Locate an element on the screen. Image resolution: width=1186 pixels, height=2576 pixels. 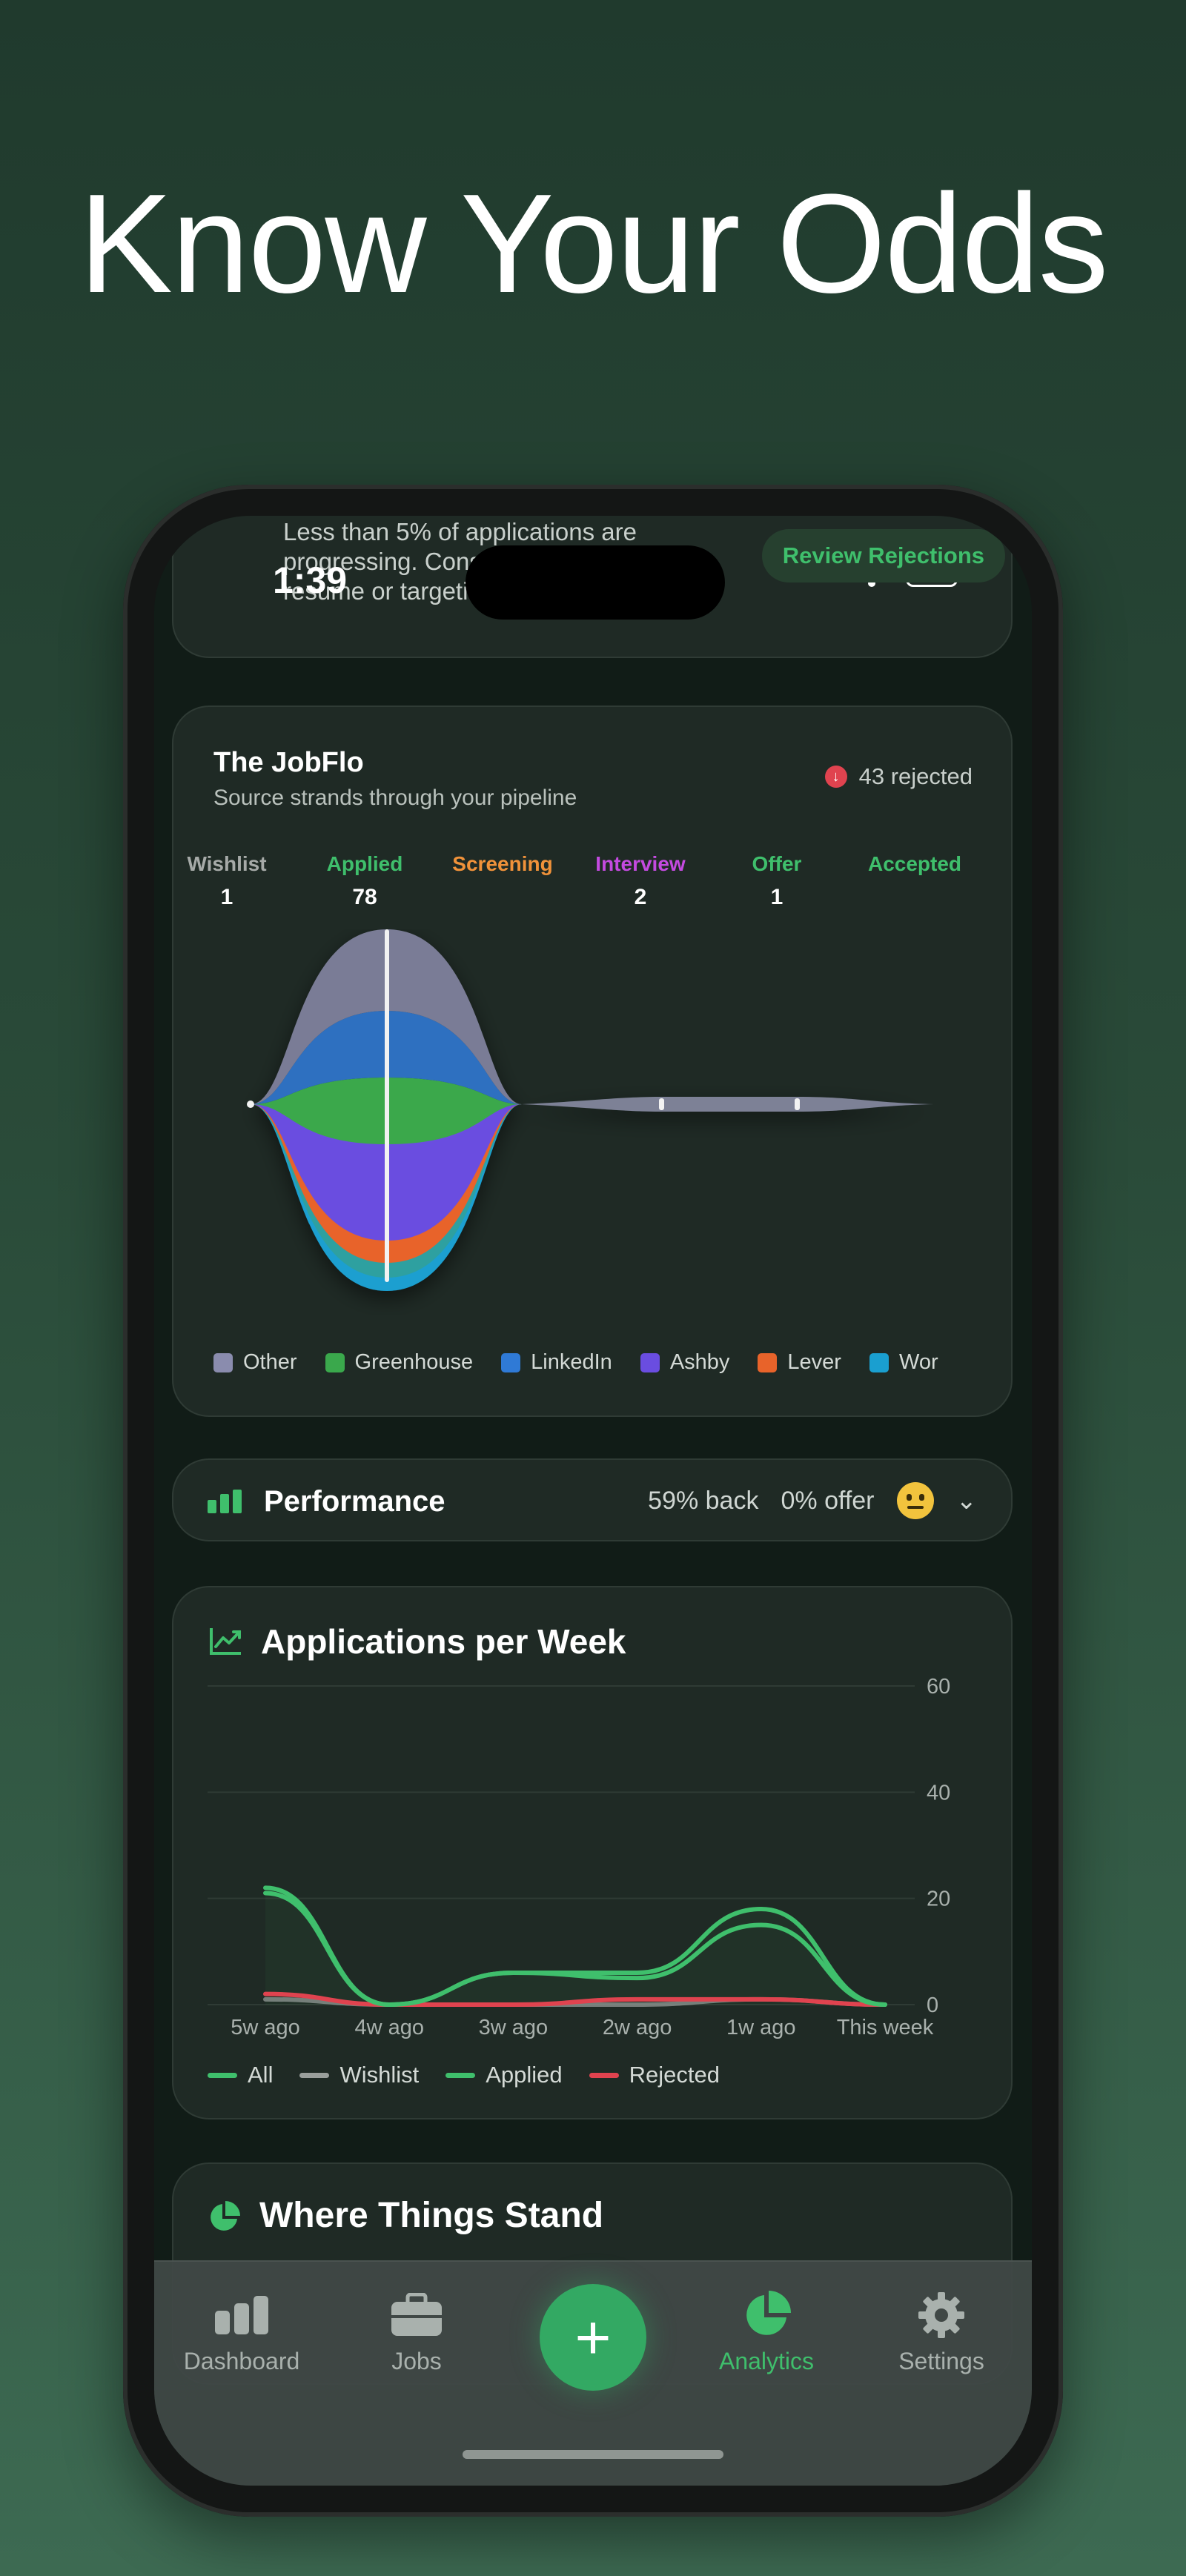
legend-item-other: Other is located at coordinates (255, 1362).